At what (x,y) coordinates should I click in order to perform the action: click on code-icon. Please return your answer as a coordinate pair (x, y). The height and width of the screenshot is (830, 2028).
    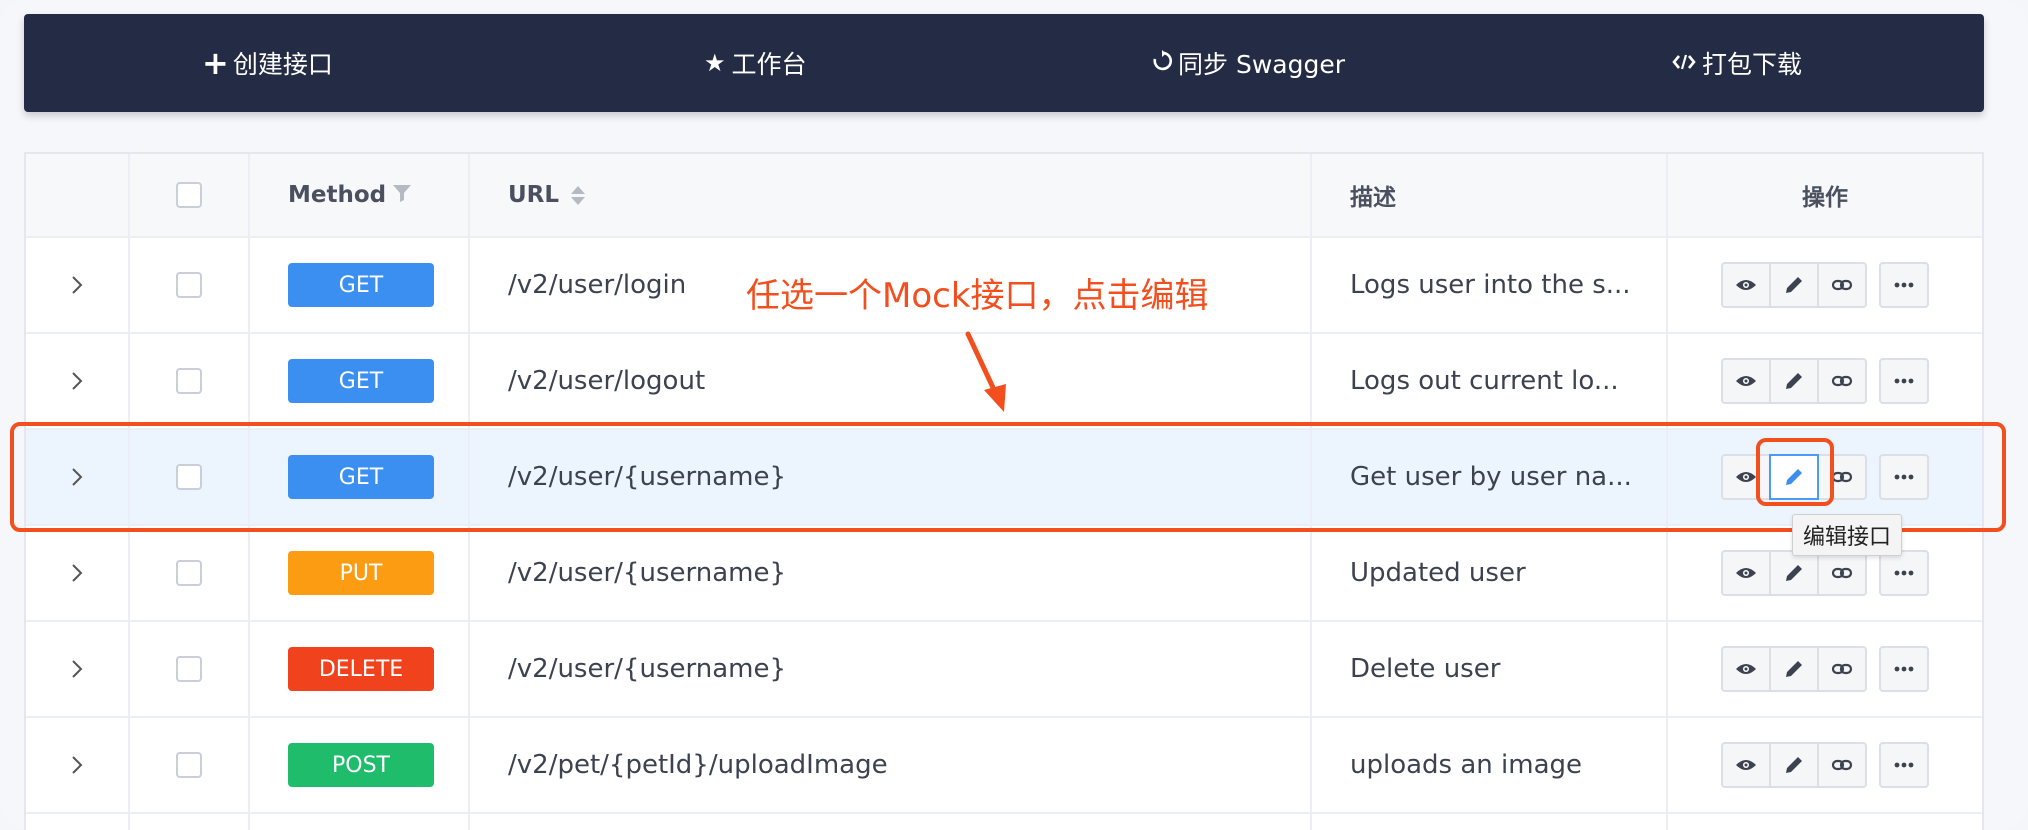
    Looking at the image, I should click on (1684, 63).